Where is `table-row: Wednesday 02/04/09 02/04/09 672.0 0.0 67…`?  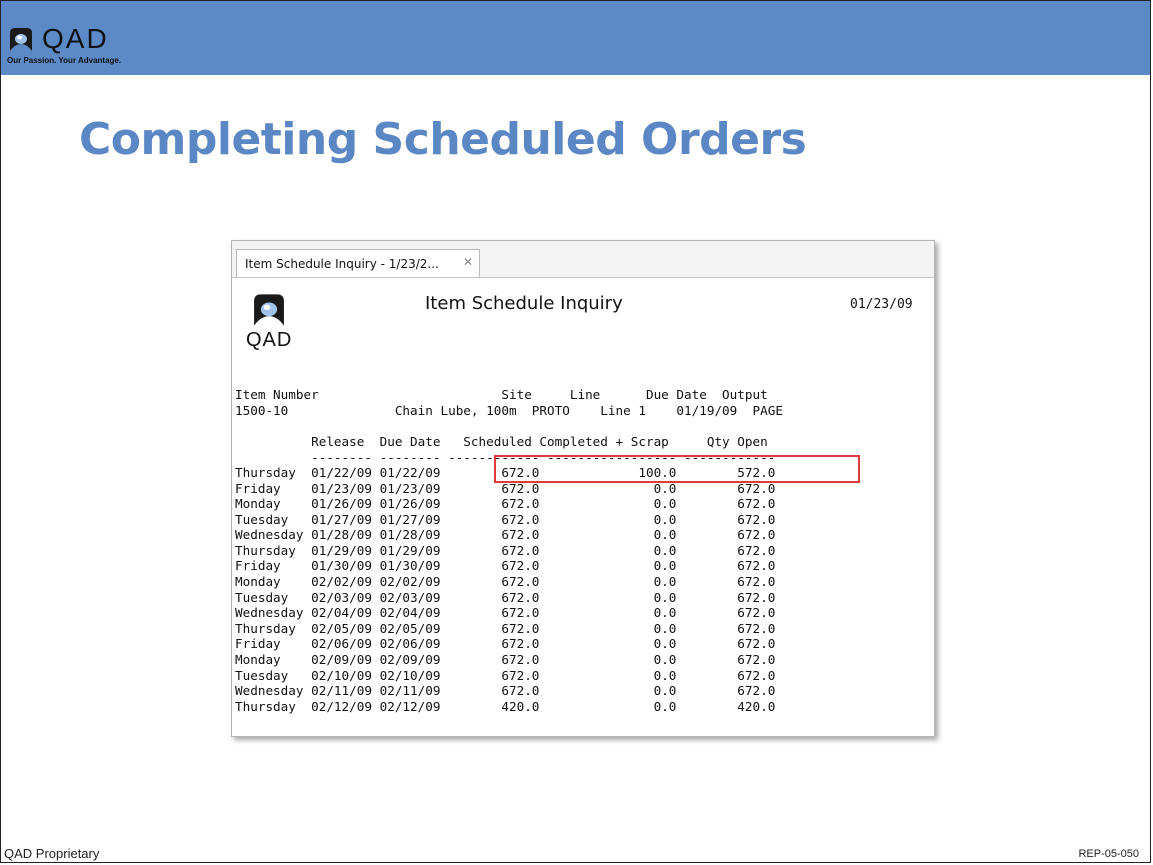 table-row: Wednesday 02/04/09 02/04/09 672.0 0.0 67… is located at coordinates (505, 612).